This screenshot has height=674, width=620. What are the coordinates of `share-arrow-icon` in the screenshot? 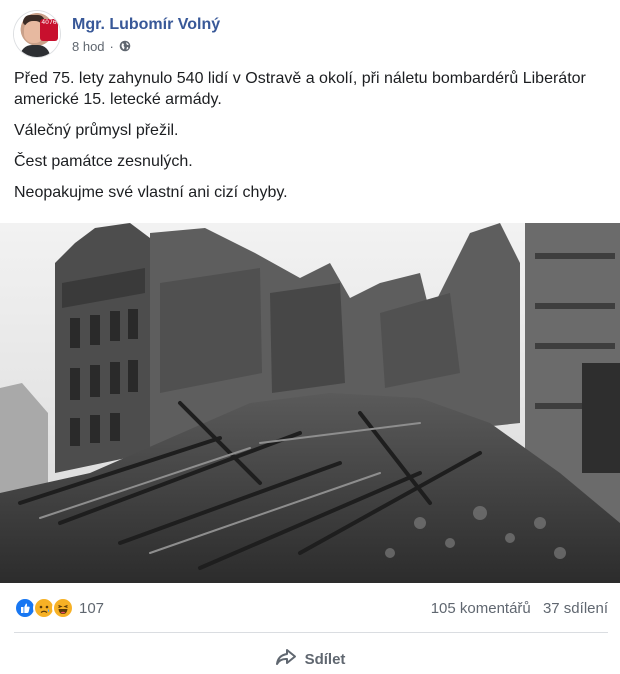 It's located at (290, 659).